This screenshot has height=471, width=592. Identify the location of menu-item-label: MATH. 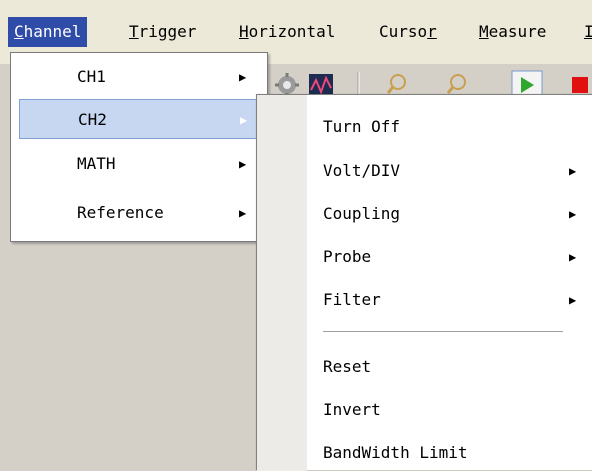
(96, 163).